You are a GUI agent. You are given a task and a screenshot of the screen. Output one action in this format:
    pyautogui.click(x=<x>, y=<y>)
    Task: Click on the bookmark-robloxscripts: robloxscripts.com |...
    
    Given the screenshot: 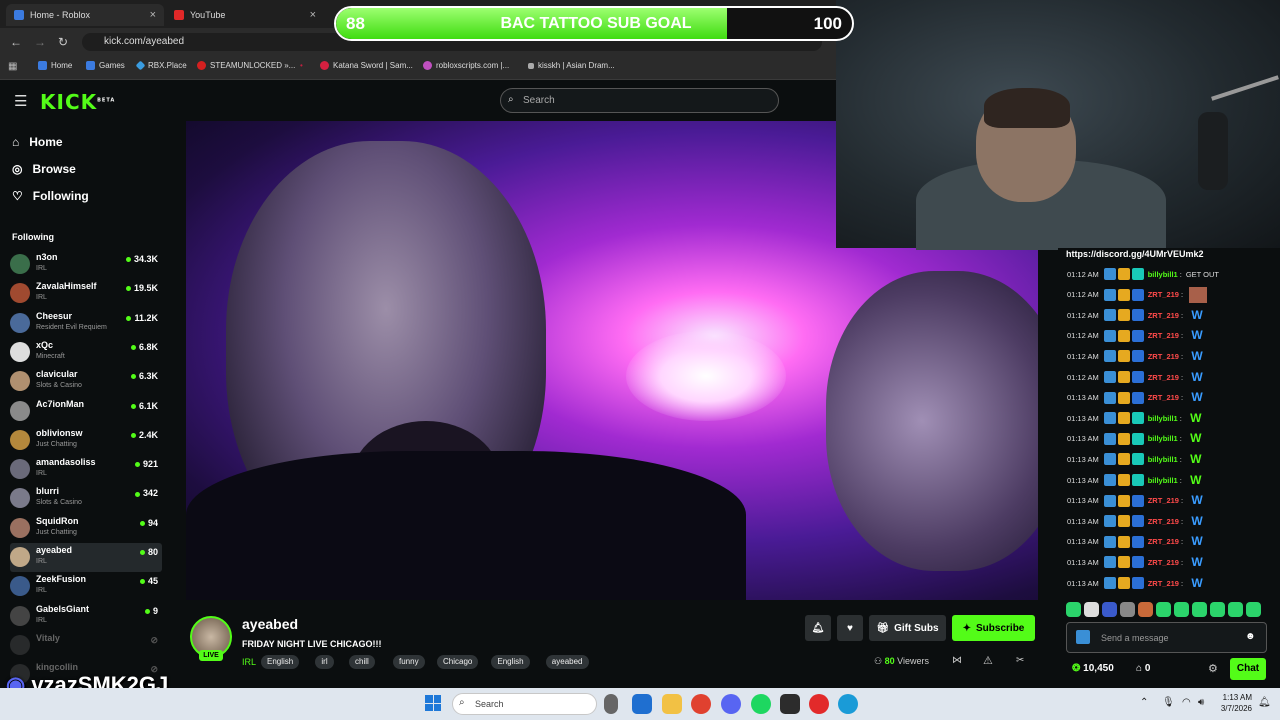 What is the action you would take?
    pyautogui.click(x=466, y=65)
    